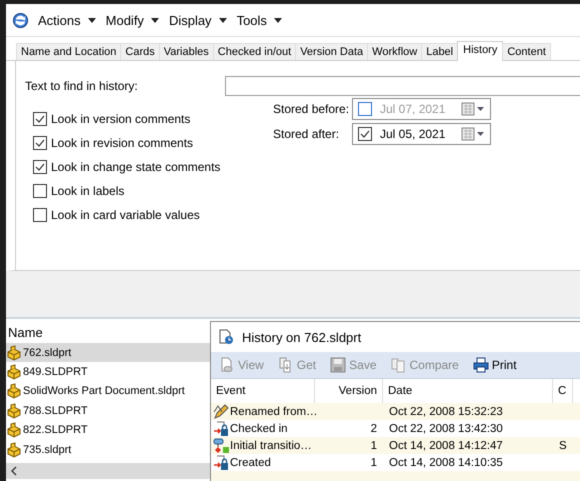  Describe the element at coordinates (439, 51) in the screenshot. I see `tab: Label` at that location.